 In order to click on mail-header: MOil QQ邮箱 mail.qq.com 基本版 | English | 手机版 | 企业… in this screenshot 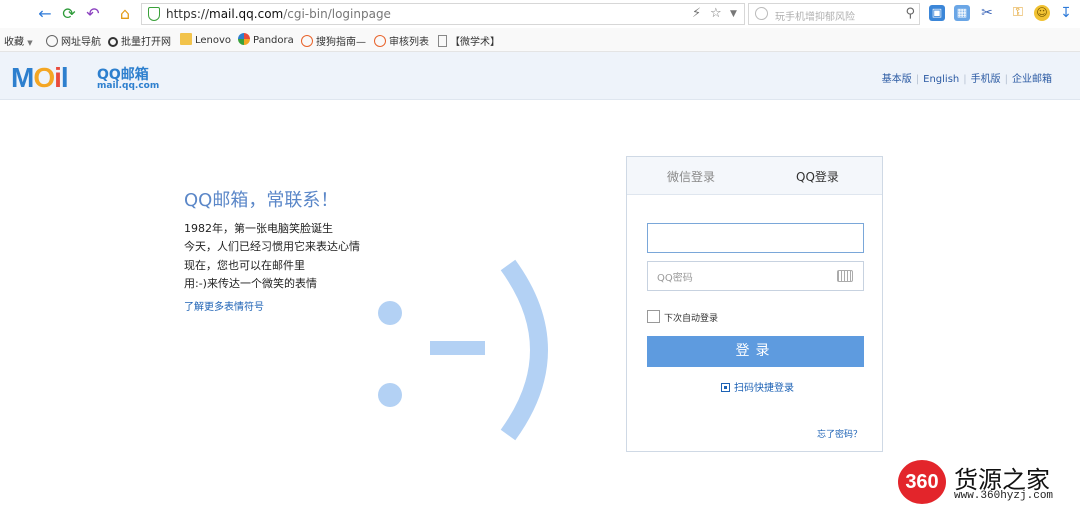, I will do `click(540, 76)`.